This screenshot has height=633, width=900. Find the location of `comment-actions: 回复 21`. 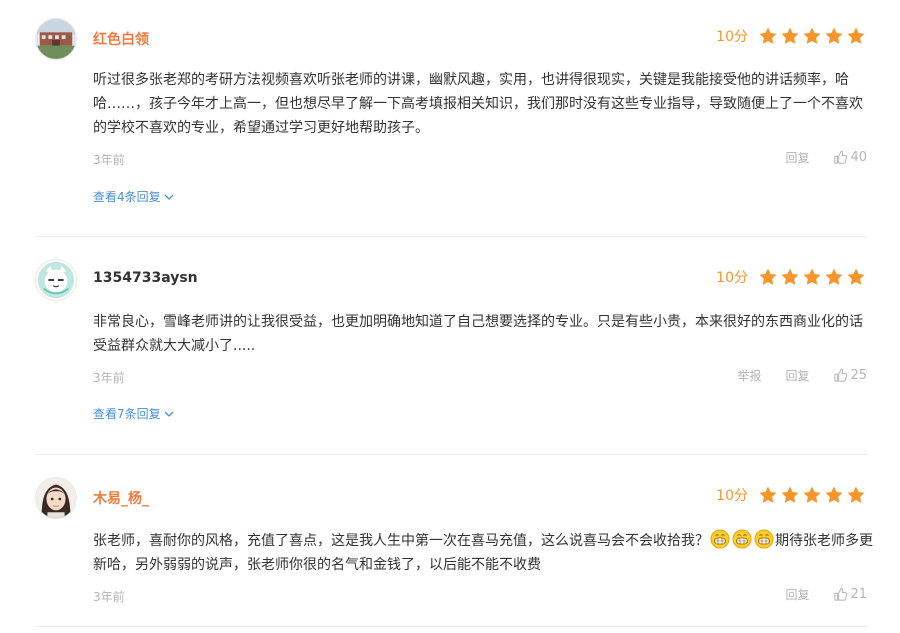

comment-actions: 回复 21 is located at coordinates (814, 594).